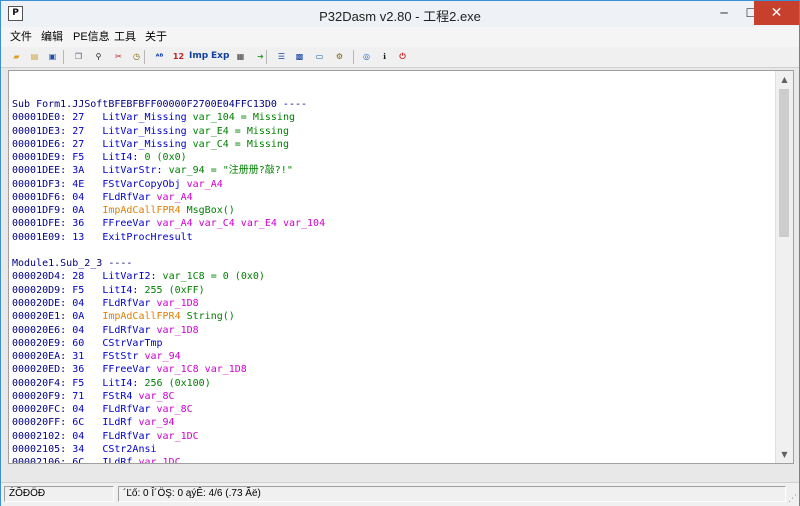 The image size is (800, 506). I want to click on scroll-down-arrow-icon: ▼, so click(784, 454).